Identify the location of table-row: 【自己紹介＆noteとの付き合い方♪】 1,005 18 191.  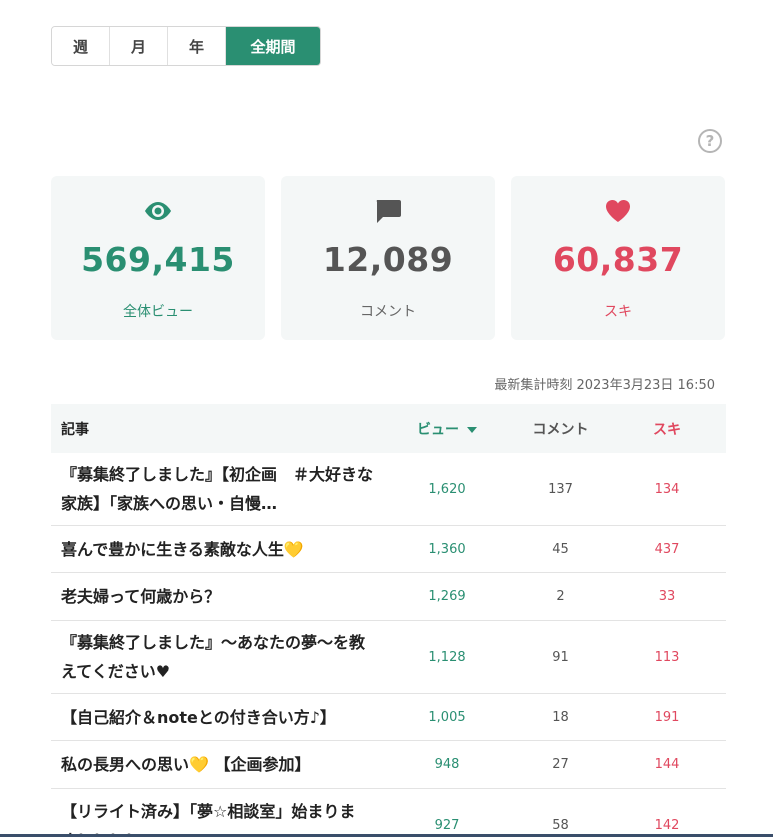
(388, 717).